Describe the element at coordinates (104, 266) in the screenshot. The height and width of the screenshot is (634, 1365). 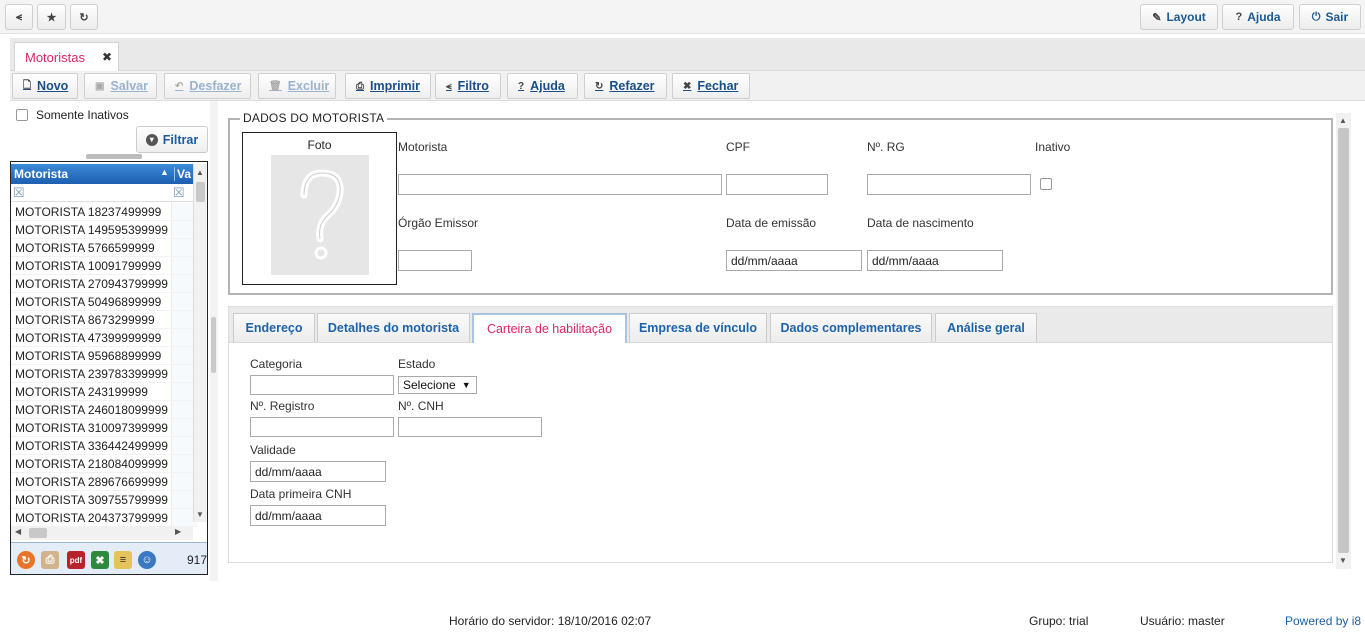
I see `table-row: MOTORISTA 10091799999` at that location.